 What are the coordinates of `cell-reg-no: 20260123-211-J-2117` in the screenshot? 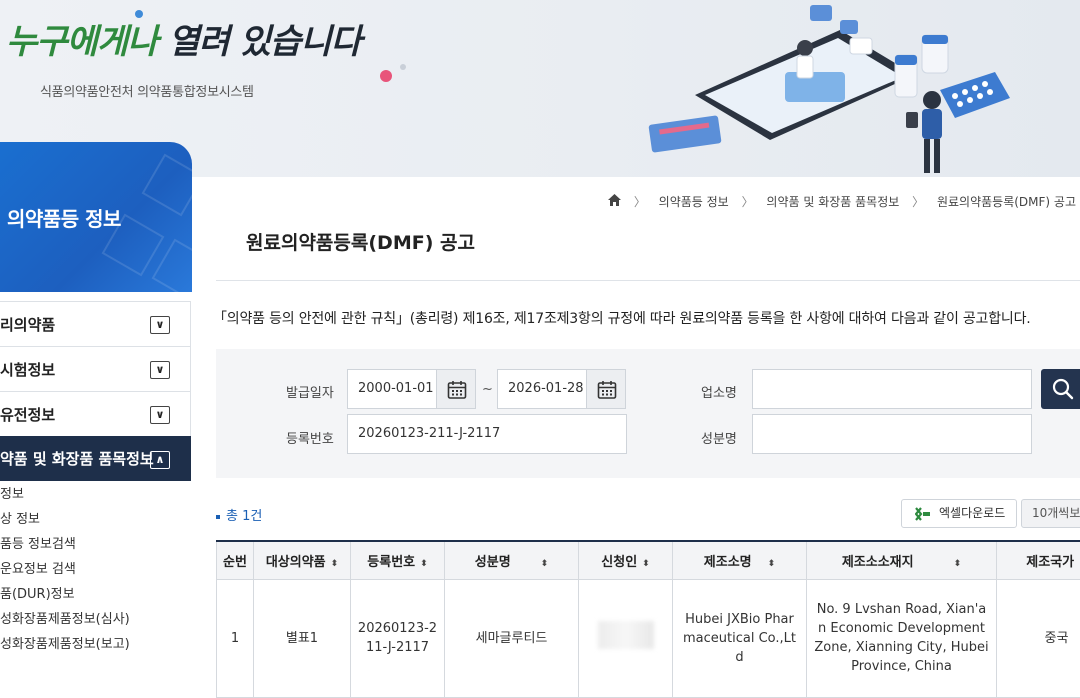 It's located at (398, 638).